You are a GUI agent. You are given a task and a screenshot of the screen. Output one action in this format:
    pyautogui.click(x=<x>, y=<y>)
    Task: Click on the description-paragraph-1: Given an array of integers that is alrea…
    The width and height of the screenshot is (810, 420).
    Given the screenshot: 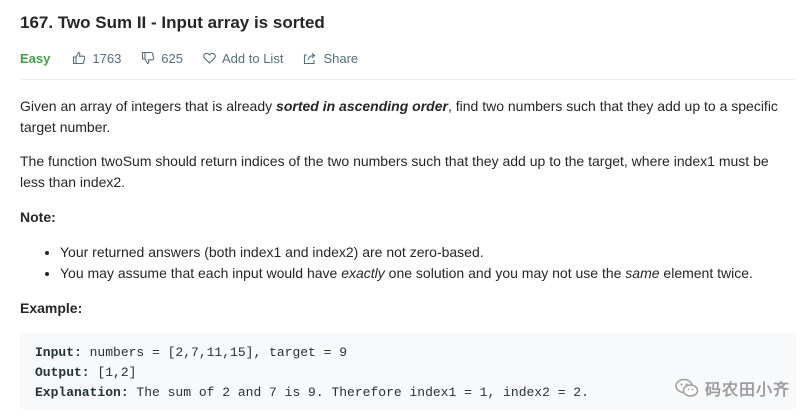 What is the action you would take?
    pyautogui.click(x=405, y=117)
    